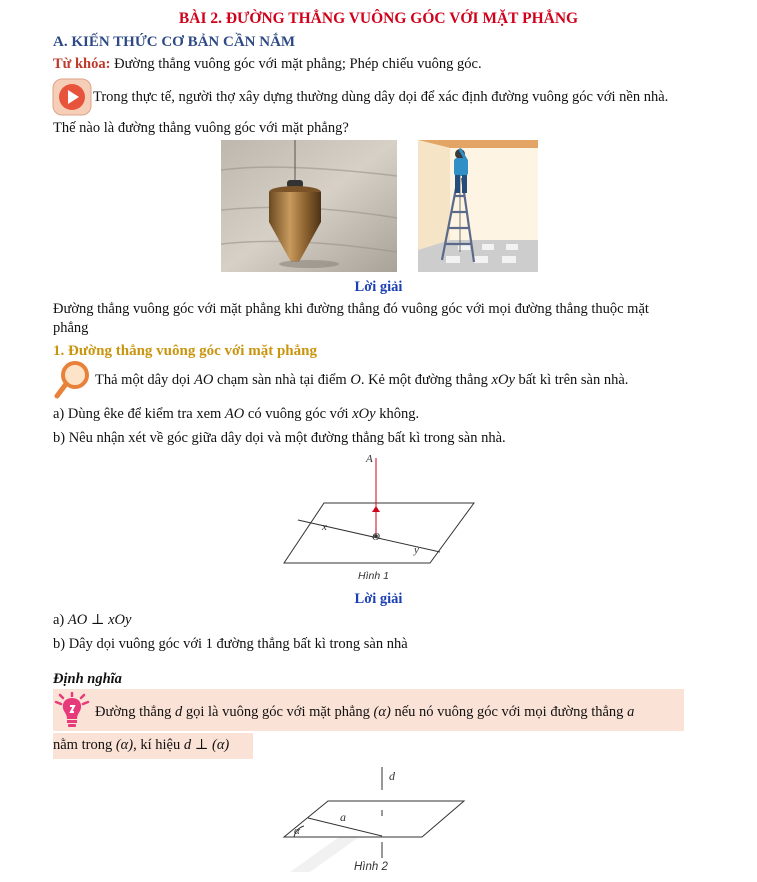 Image resolution: width=757 pixels, height=882 pixels. Describe the element at coordinates (82, 64) in the screenshot. I see `keyword-label: Từ khóa:` at that location.